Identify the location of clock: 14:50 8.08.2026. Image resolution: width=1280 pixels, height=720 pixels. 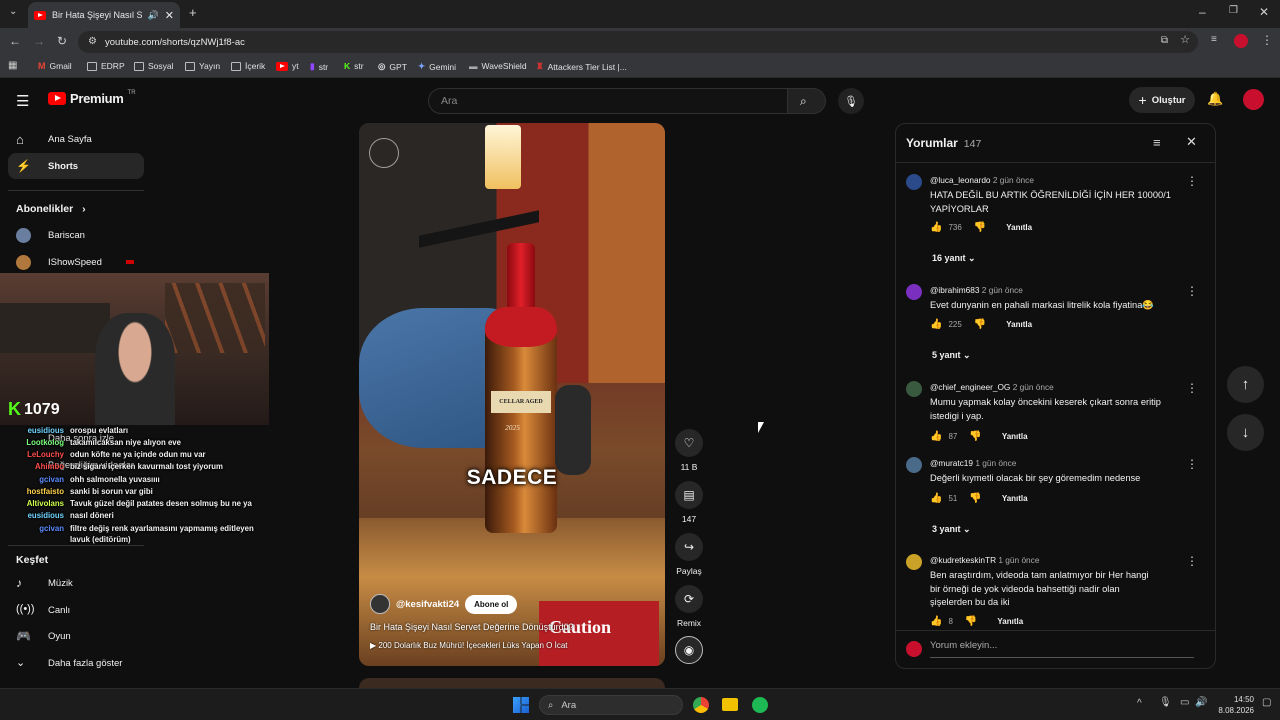
(1235, 705).